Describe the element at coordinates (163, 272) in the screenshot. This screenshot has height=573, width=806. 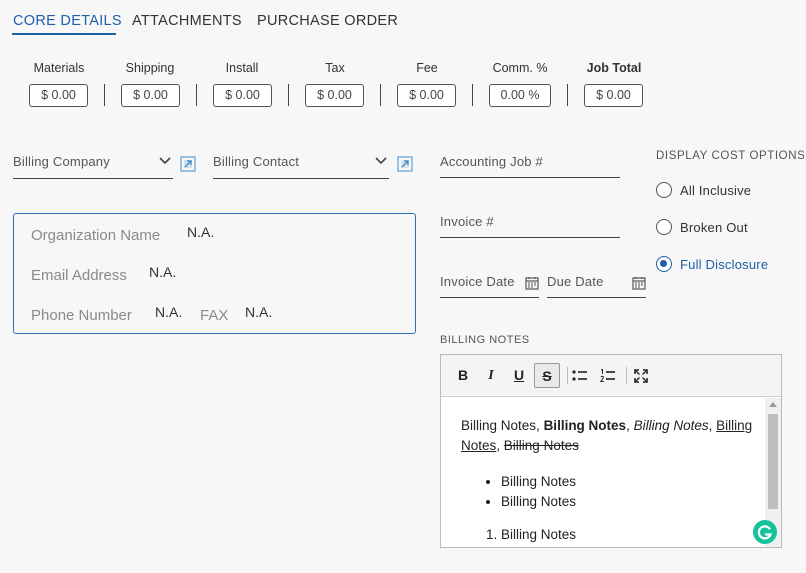
I see `email-address-value: N.A.` at that location.